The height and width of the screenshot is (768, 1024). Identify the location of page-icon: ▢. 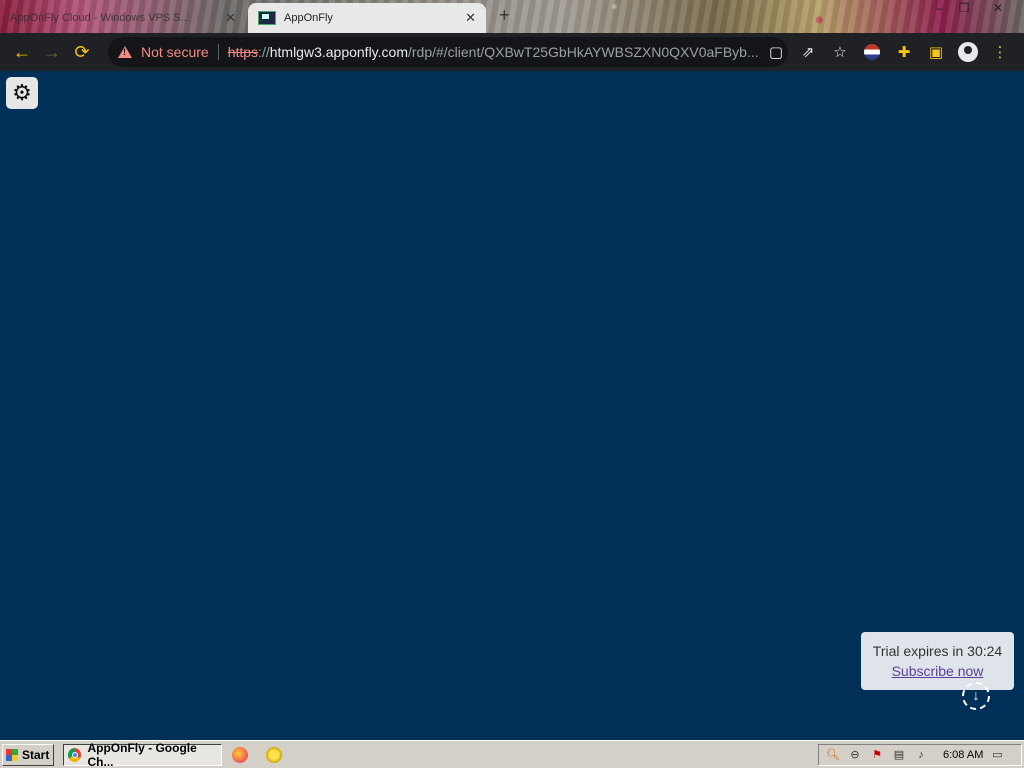
(776, 52).